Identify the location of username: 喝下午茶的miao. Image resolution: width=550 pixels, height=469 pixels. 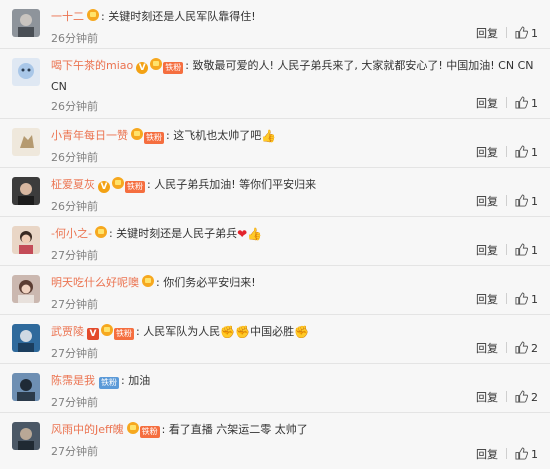
(92, 65).